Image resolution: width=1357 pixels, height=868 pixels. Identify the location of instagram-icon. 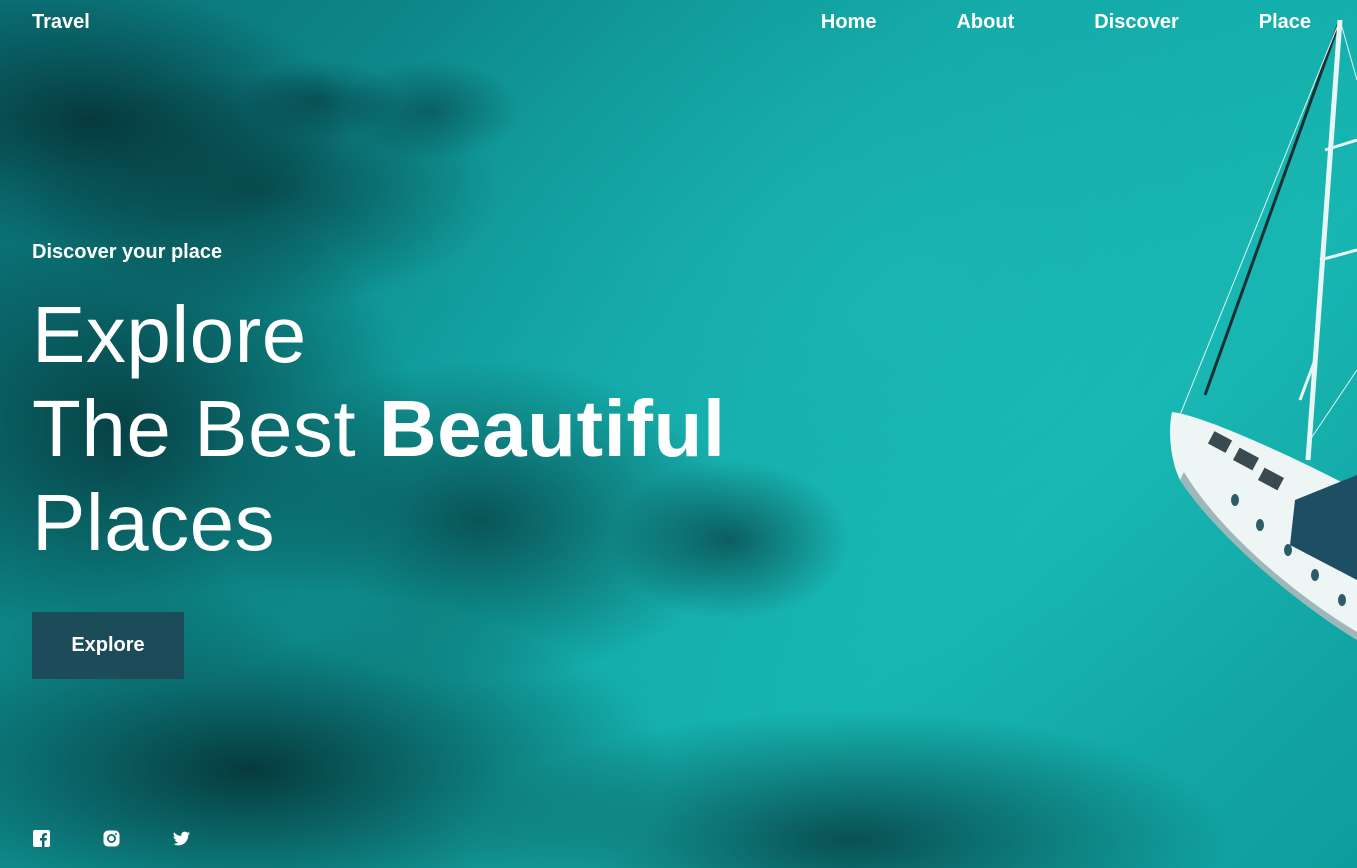
(111, 838).